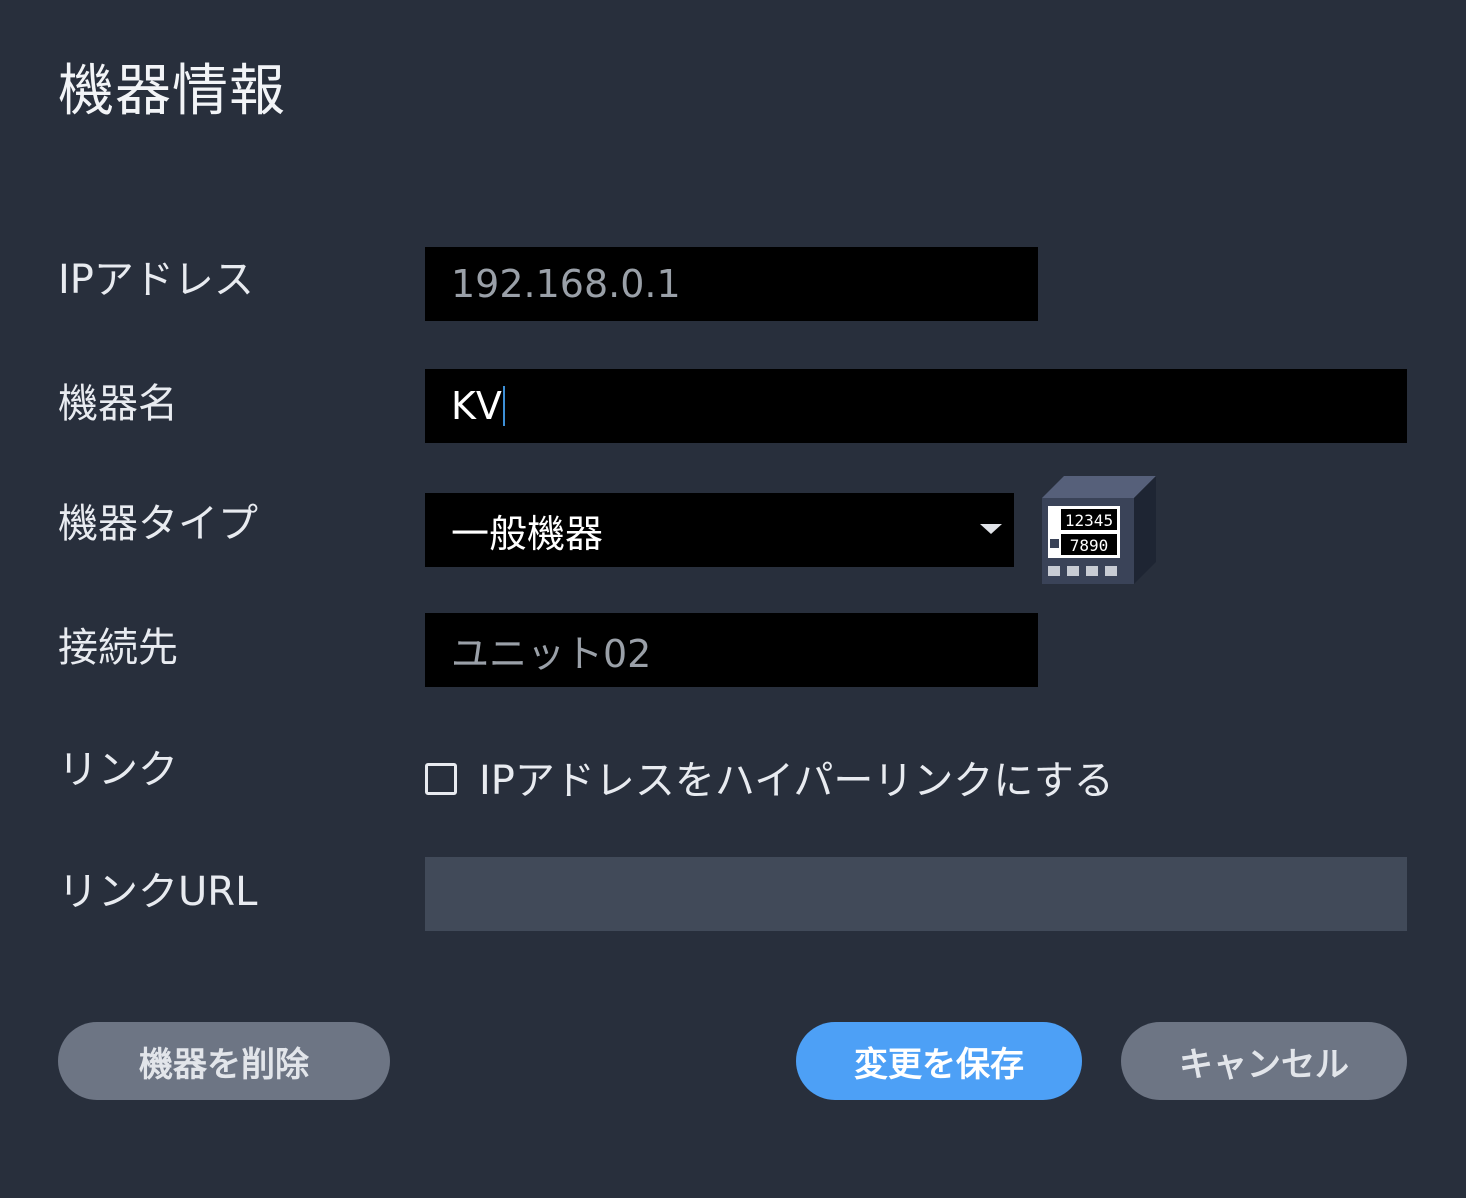 The width and height of the screenshot is (1466, 1198). Describe the element at coordinates (527, 533) in the screenshot. I see `device-type-value: 一般機器` at that location.